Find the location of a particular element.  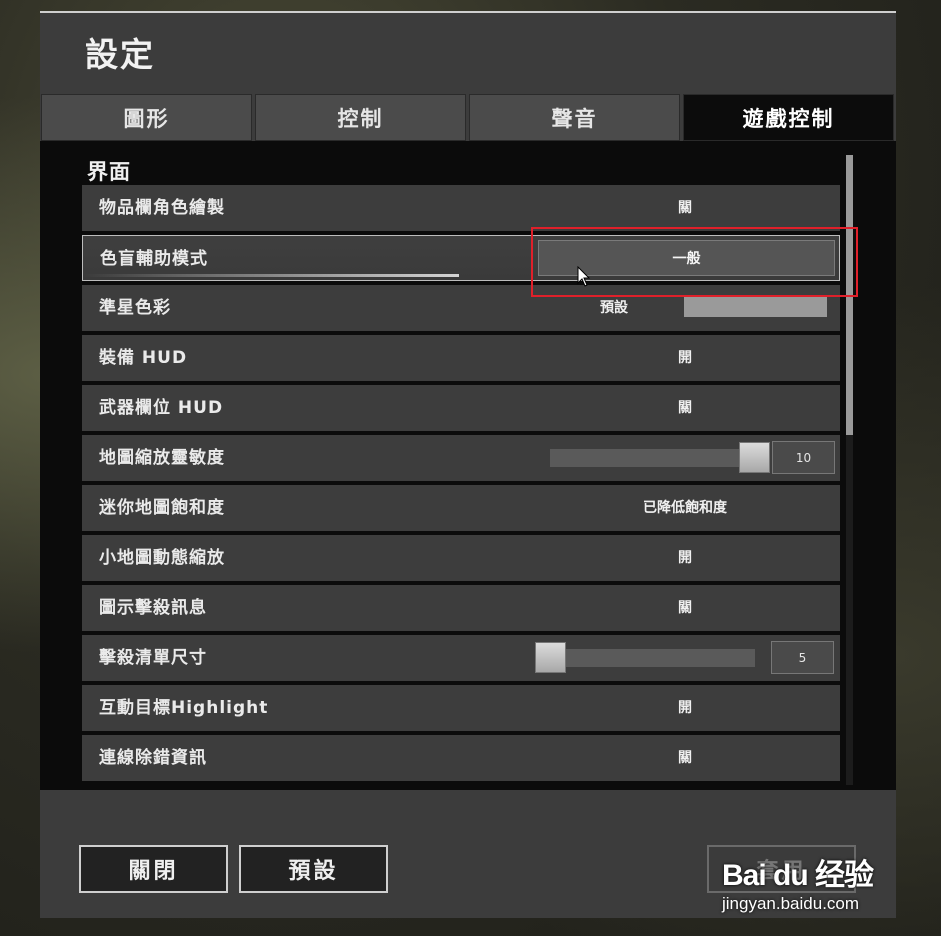

tab-graphics: 圖形 is located at coordinates (146, 117).